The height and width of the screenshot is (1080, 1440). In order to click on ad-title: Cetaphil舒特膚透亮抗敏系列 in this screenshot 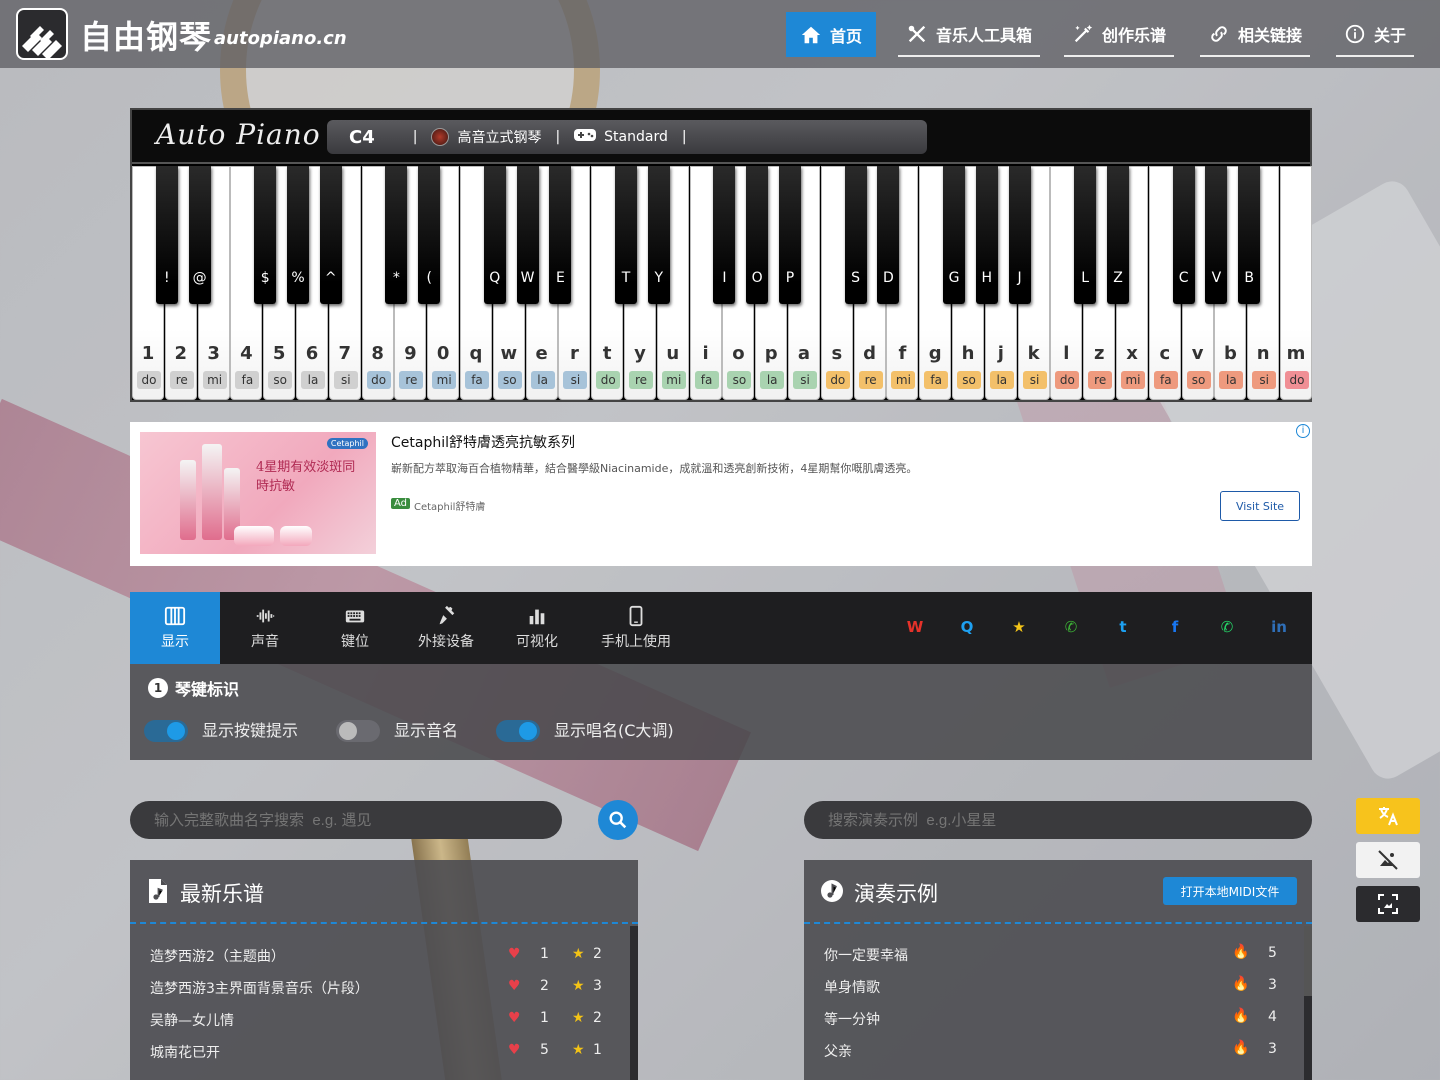, I will do `click(483, 442)`.